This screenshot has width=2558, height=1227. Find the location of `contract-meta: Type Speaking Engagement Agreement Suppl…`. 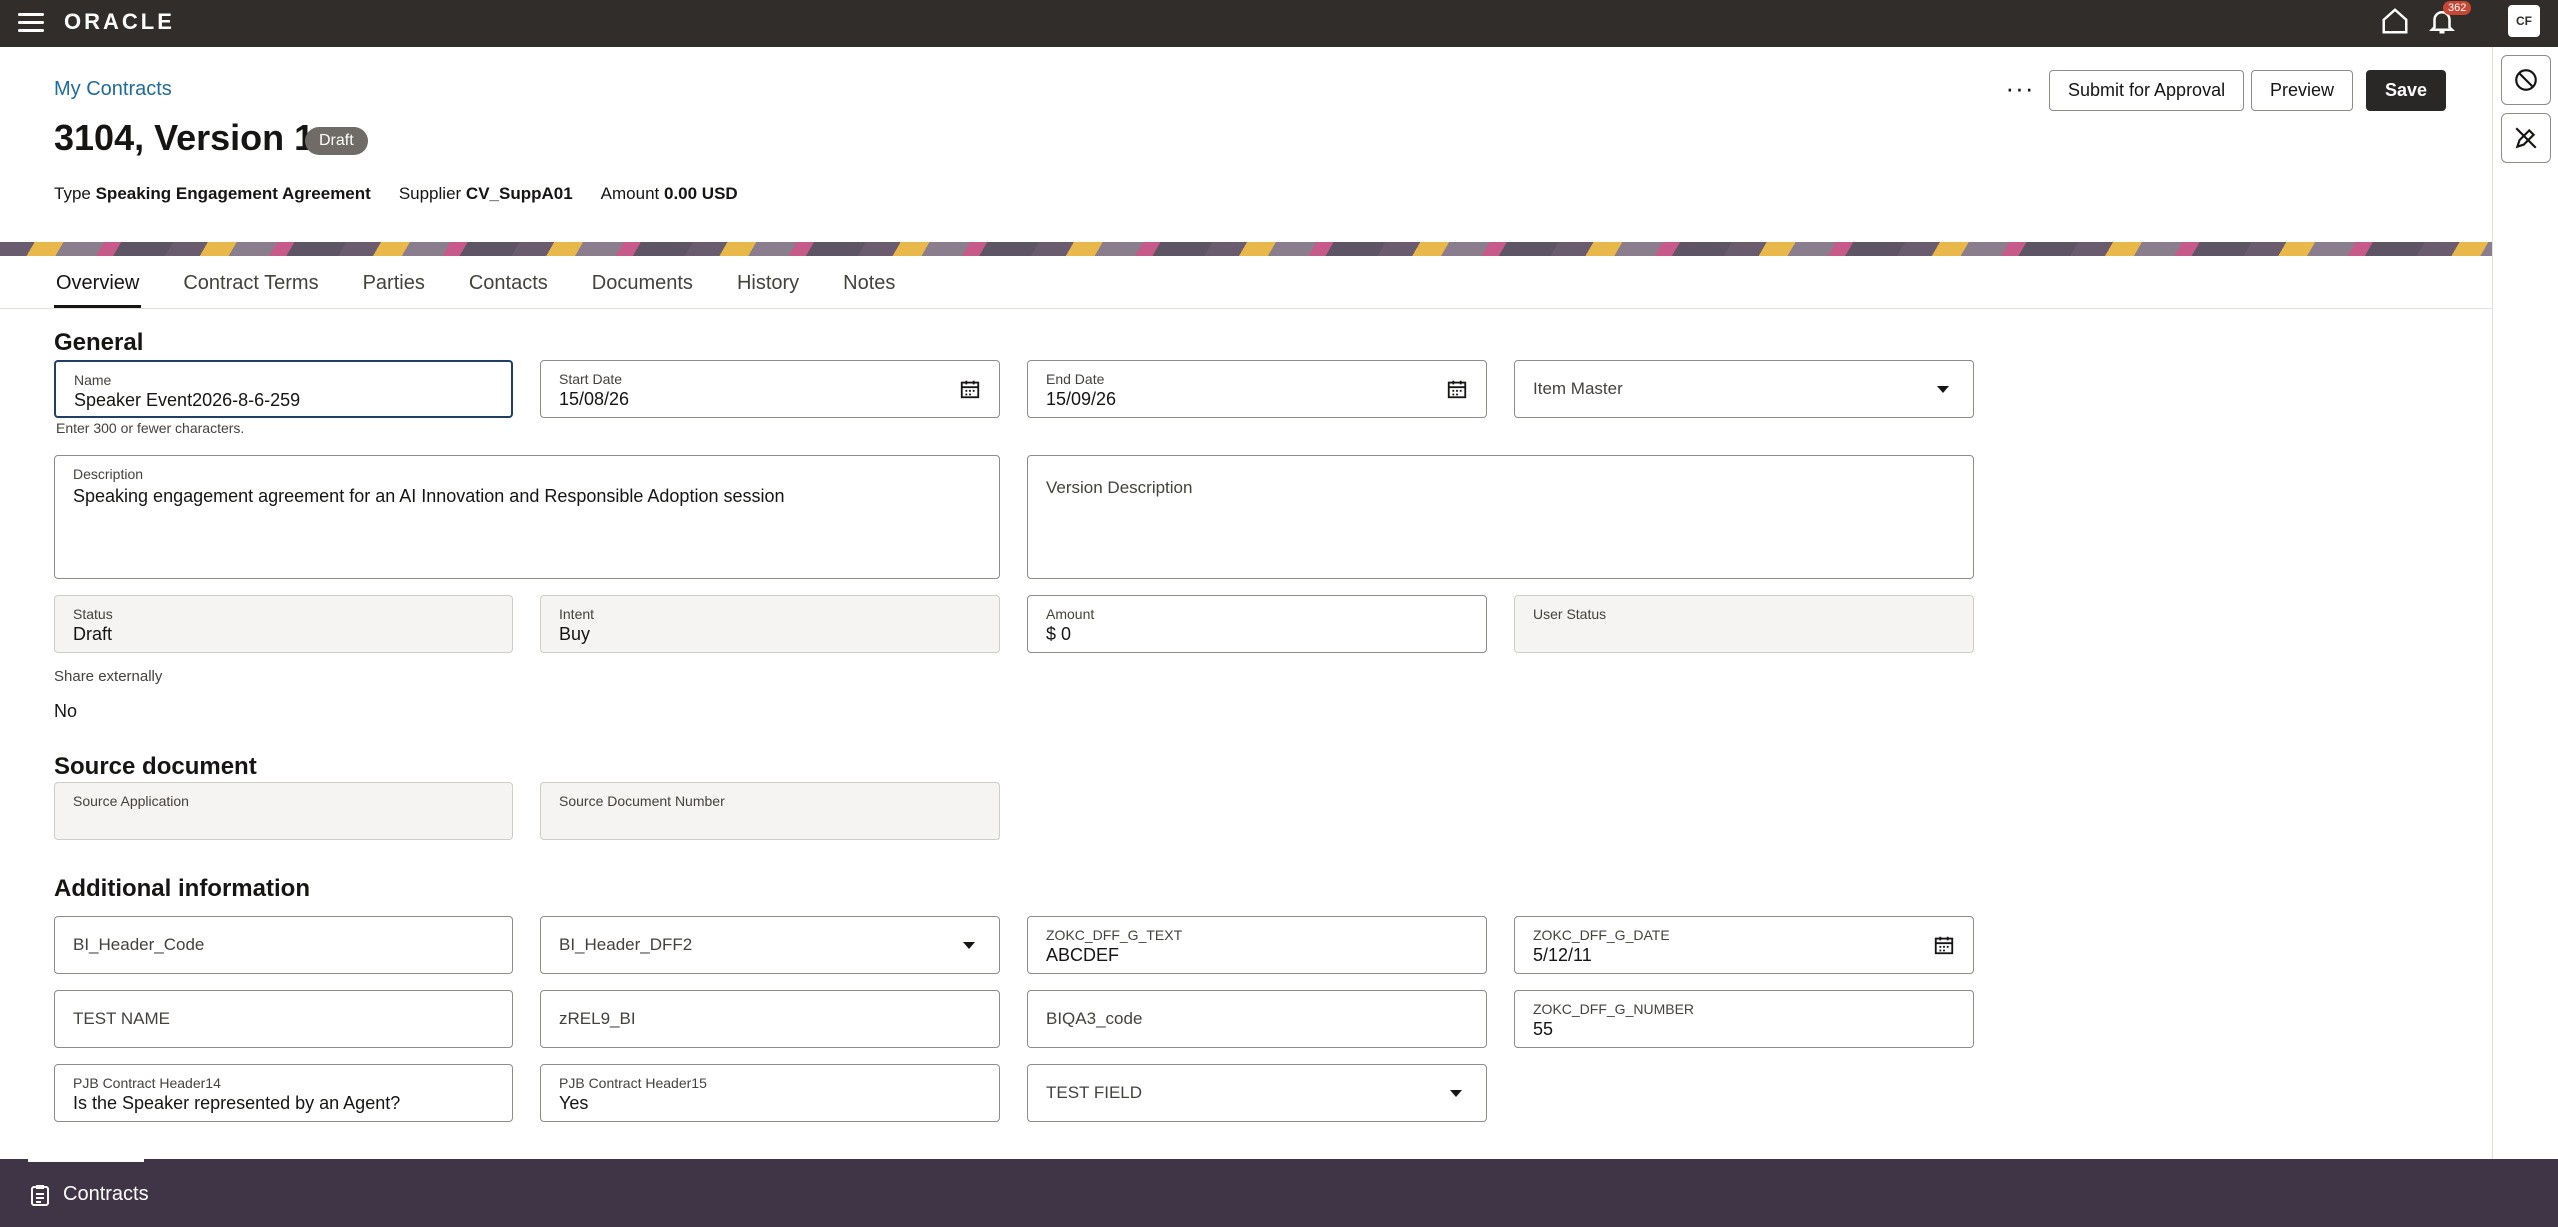

contract-meta: Type Speaking Engagement Agreement Suppl… is located at coordinates (396, 194).